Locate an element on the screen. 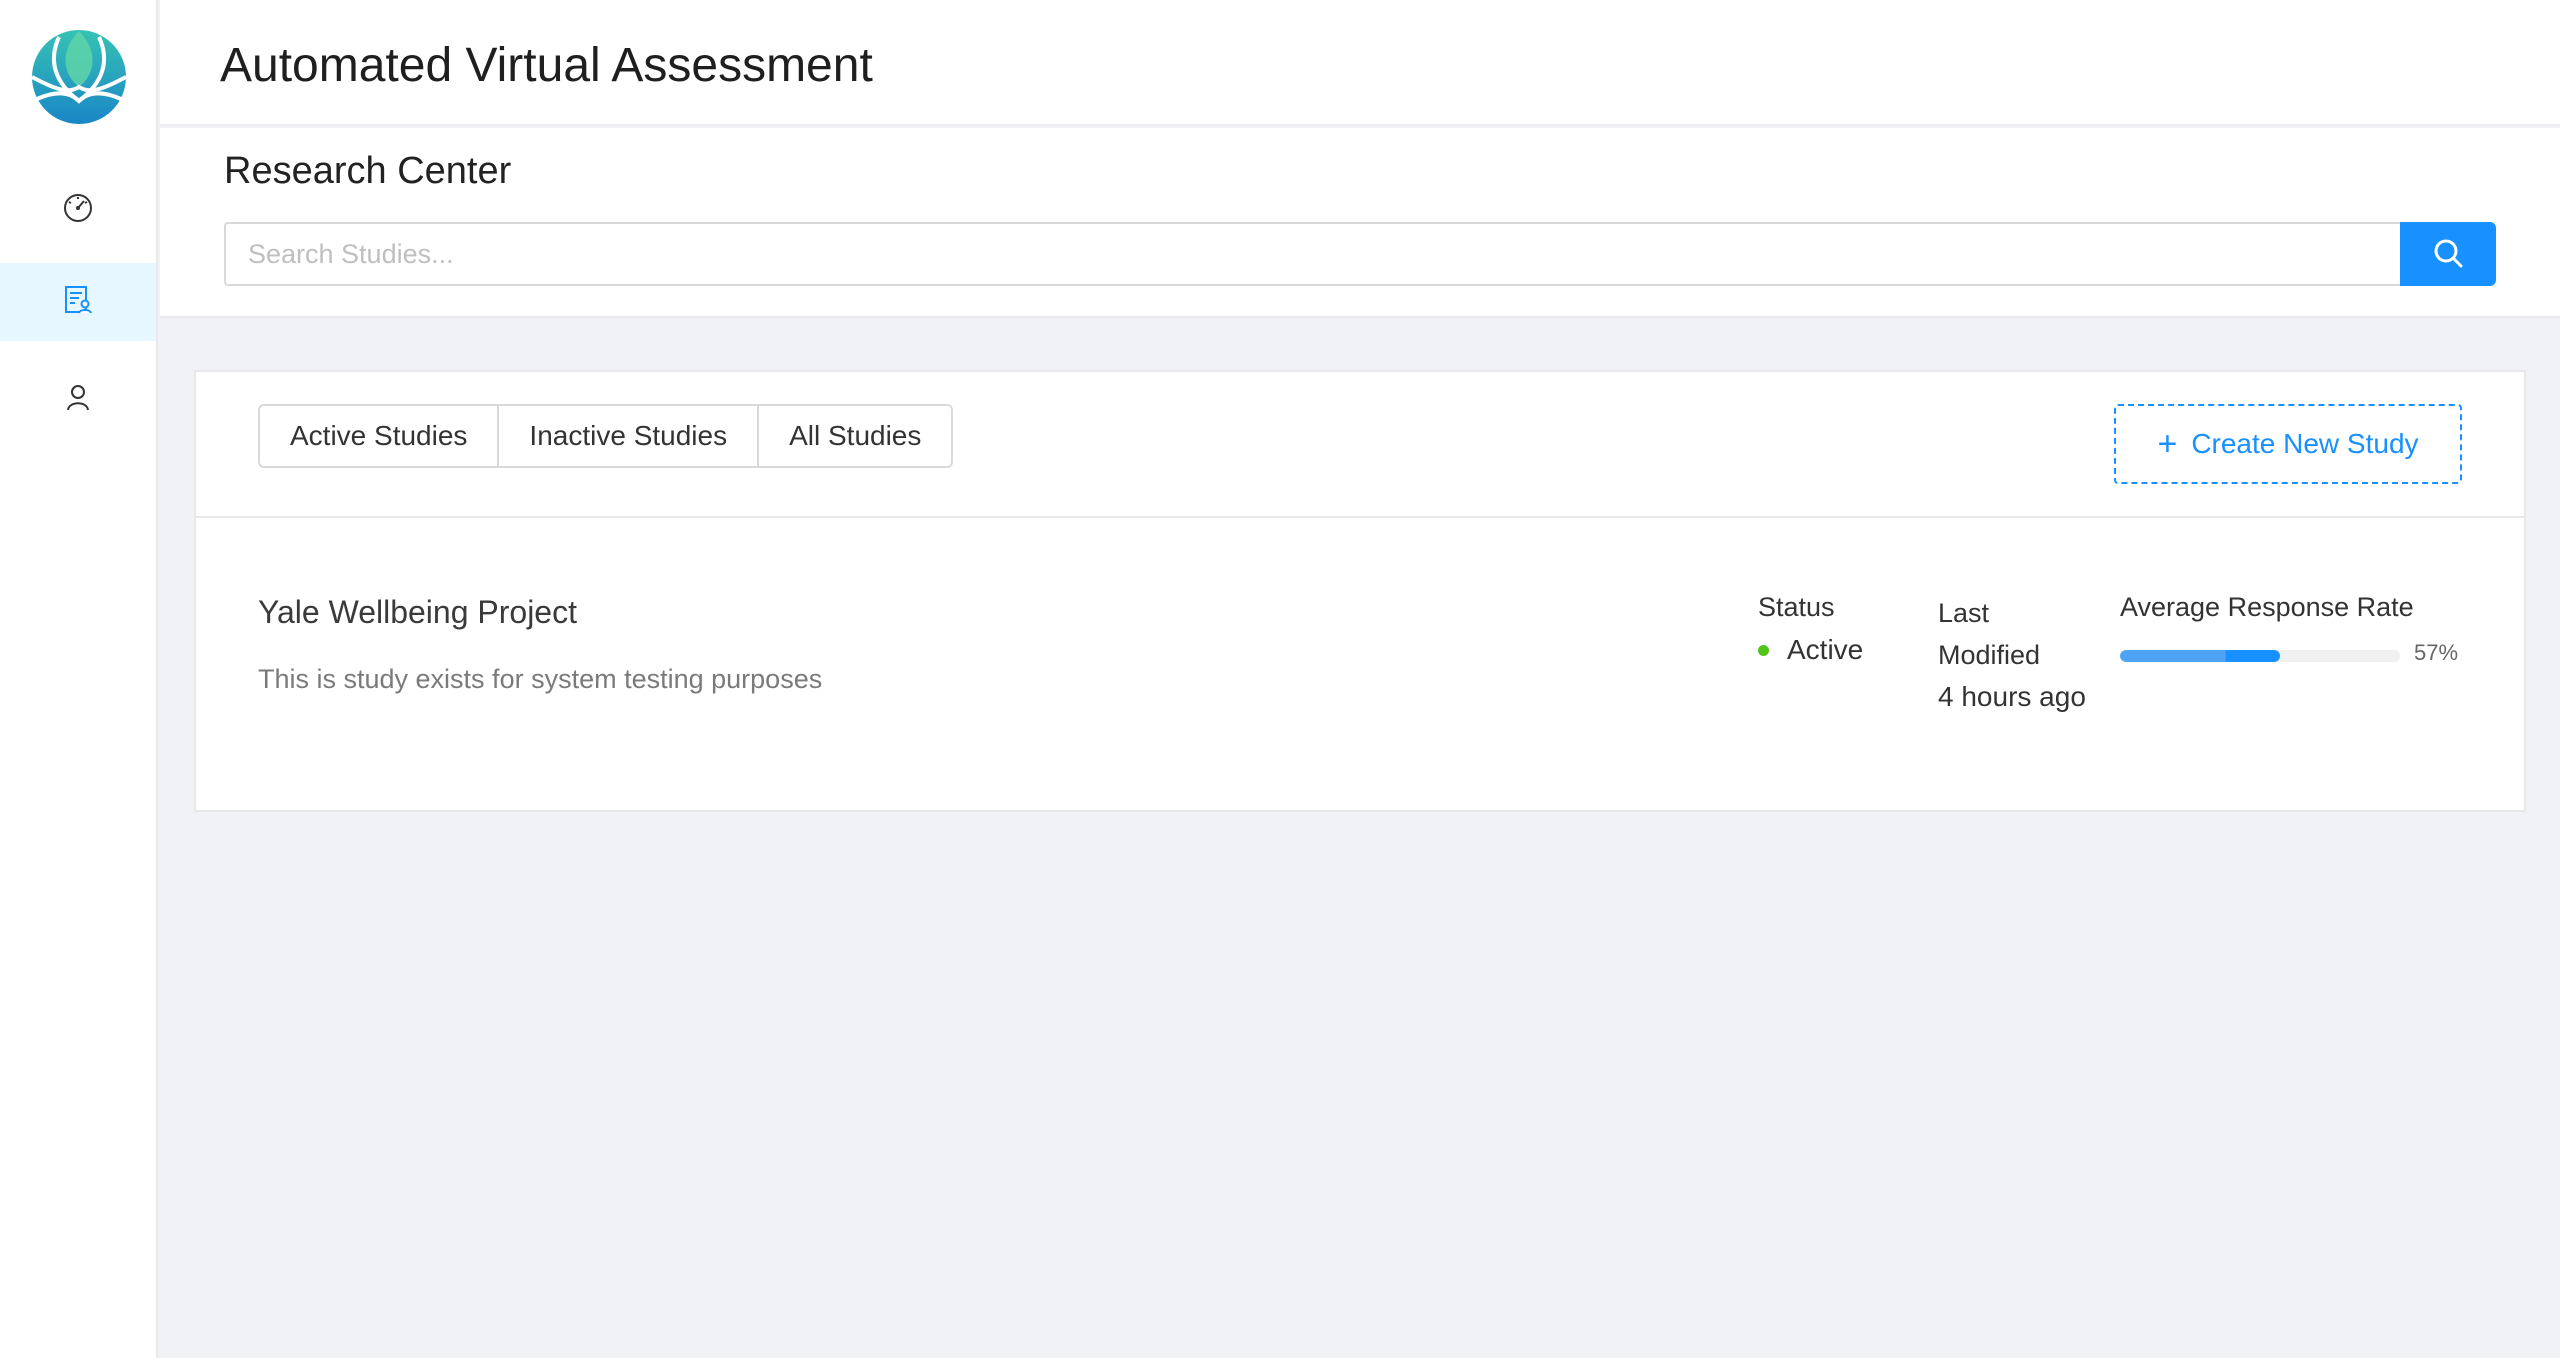  research-center-panel: Research Center is located at coordinates (1360, 223).